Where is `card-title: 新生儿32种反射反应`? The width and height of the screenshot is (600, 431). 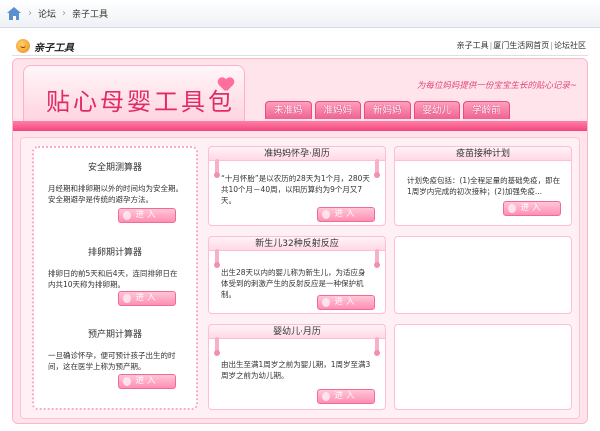 card-title: 新生儿32种反射反应 is located at coordinates (297, 243).